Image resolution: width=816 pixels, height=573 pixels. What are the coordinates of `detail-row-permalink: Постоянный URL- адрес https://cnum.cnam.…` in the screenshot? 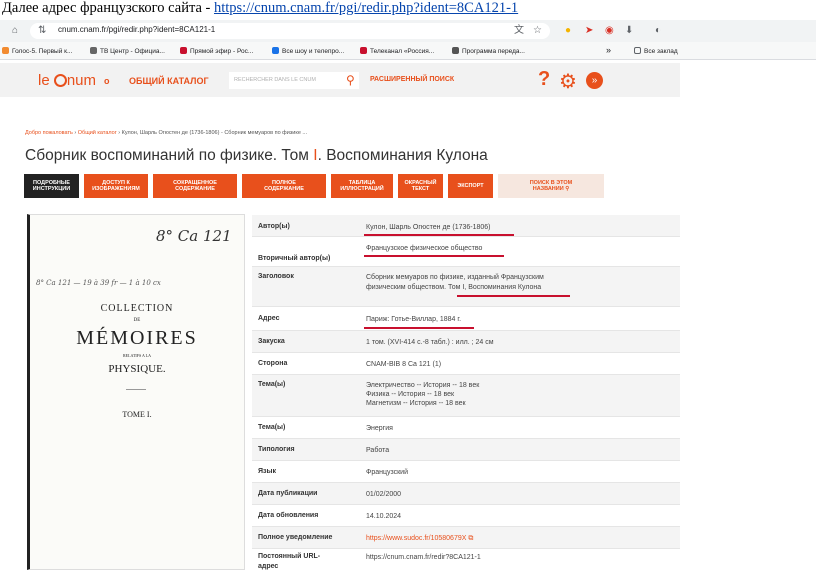 It's located at (369, 561).